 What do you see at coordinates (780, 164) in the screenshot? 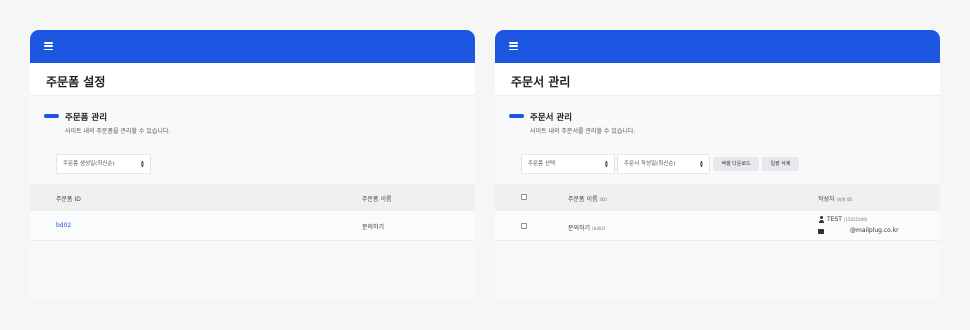
I see `bulk-delete-button: 일괄 삭제` at bounding box center [780, 164].